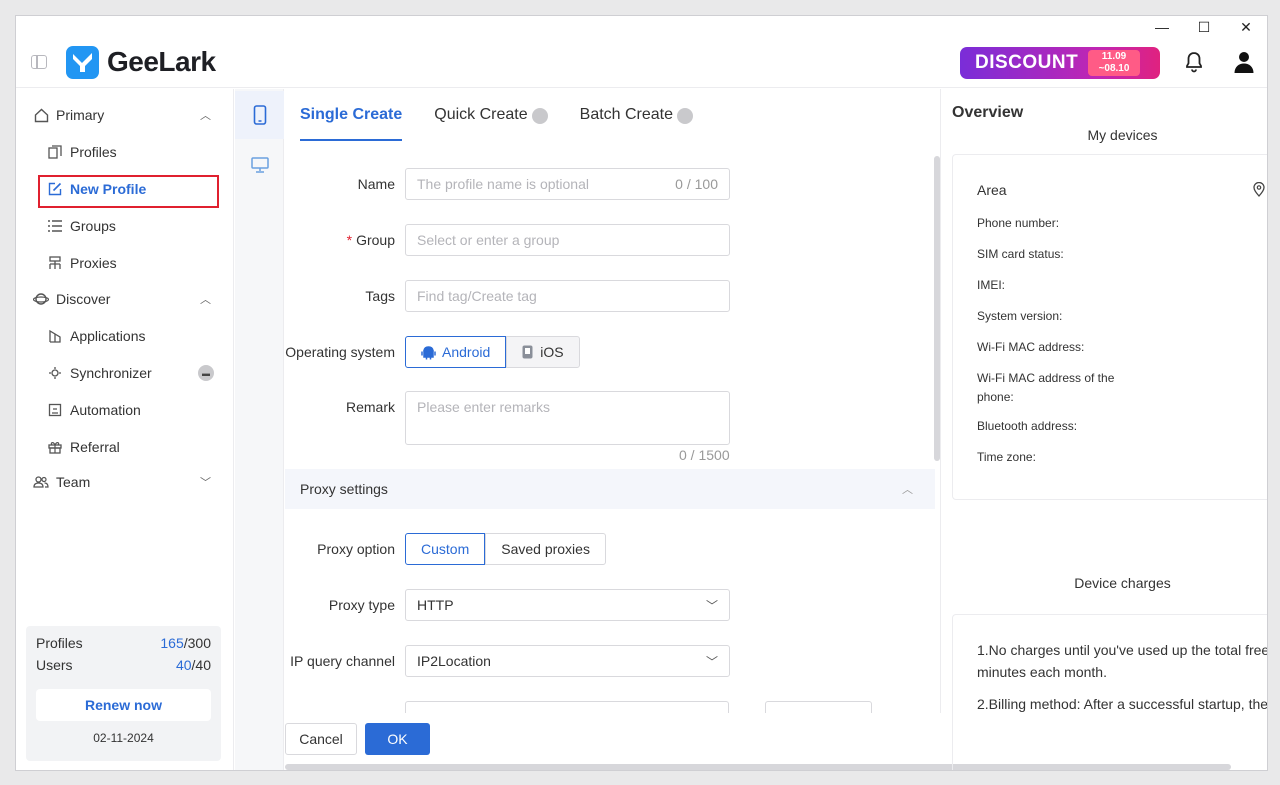  I want to click on tab-single-create: Single Create, so click(351, 123).